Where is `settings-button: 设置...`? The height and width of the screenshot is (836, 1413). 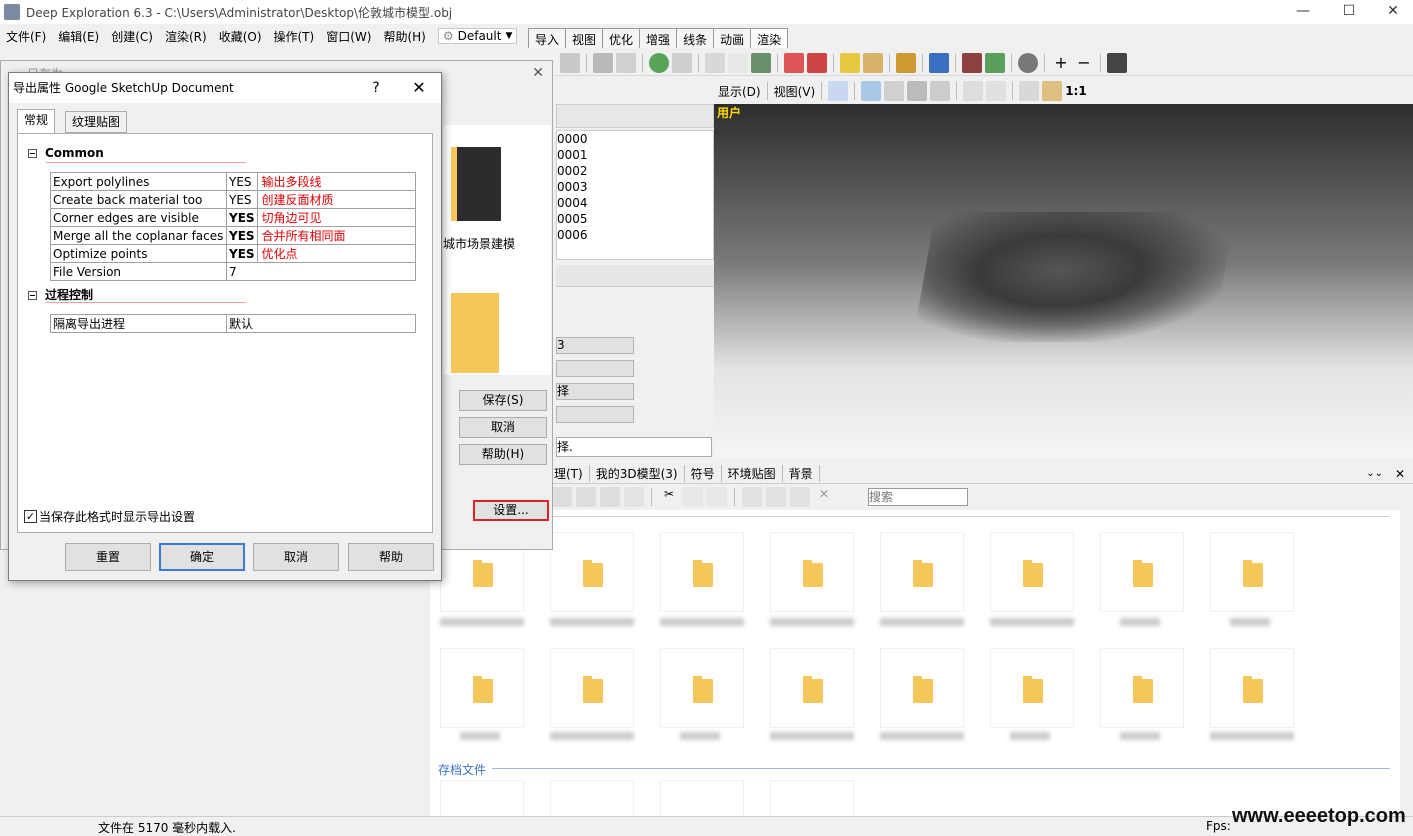
settings-button: 设置... is located at coordinates (511, 510).